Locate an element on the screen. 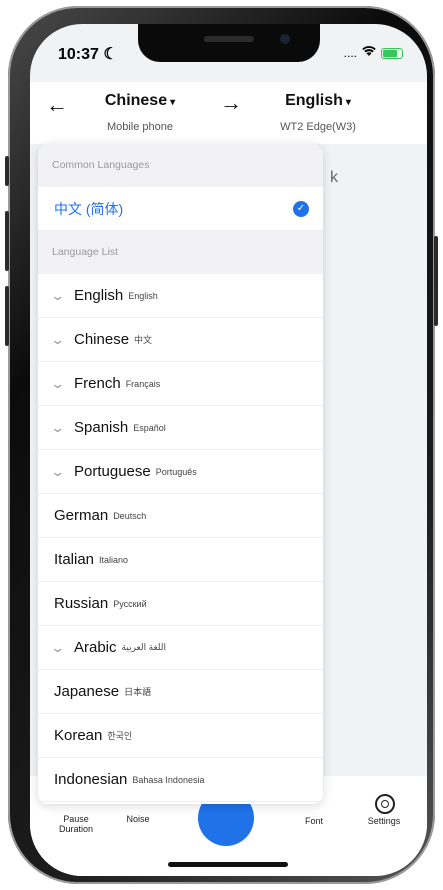 The width and height of the screenshot is (443, 890). status-time: 10:37 ☾ is located at coordinates (88, 54).